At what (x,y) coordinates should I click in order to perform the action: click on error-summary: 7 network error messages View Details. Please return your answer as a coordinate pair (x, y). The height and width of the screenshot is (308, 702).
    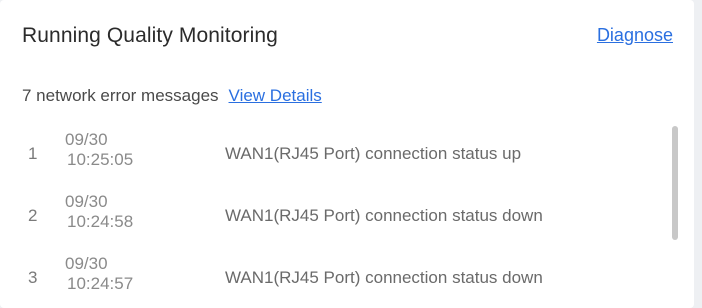
    Looking at the image, I should click on (172, 96).